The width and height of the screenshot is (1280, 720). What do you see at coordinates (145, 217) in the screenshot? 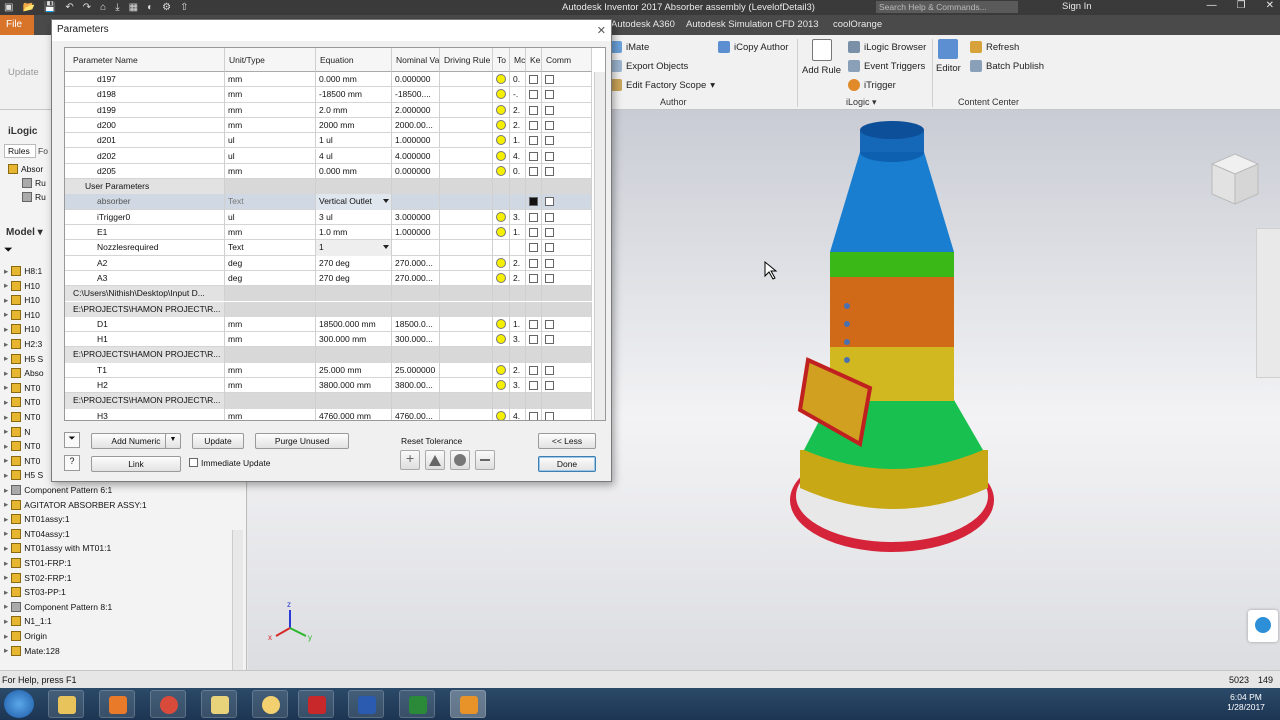
I see `parameter-name-cell: iTrigger0` at bounding box center [145, 217].